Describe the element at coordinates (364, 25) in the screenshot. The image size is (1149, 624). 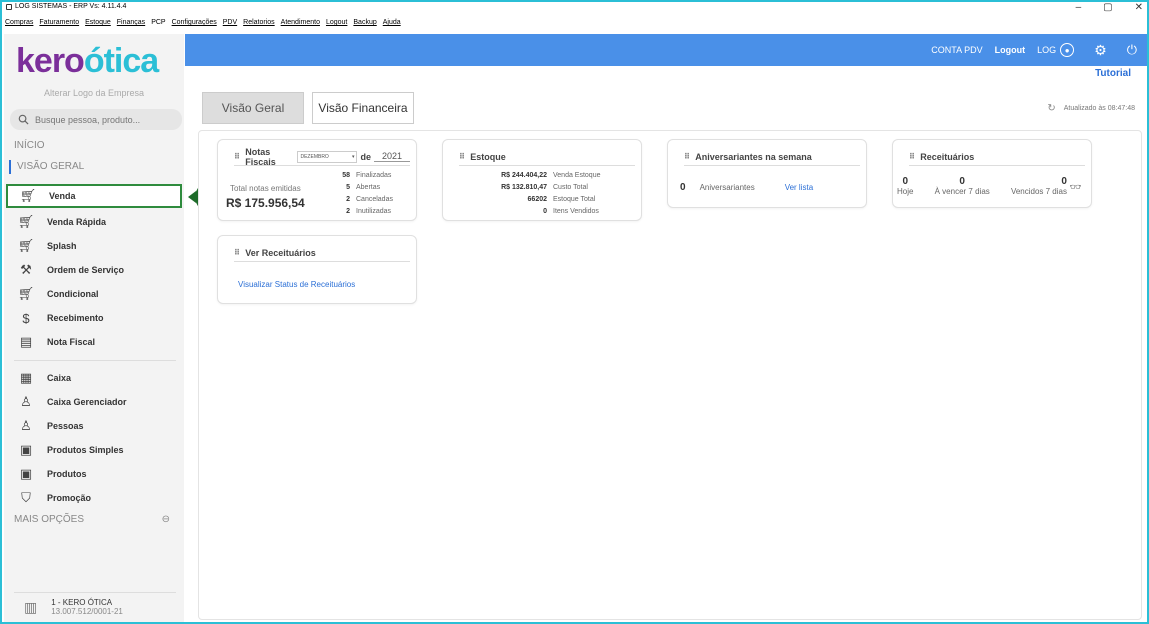
I see `menu-backup: Backup` at that location.